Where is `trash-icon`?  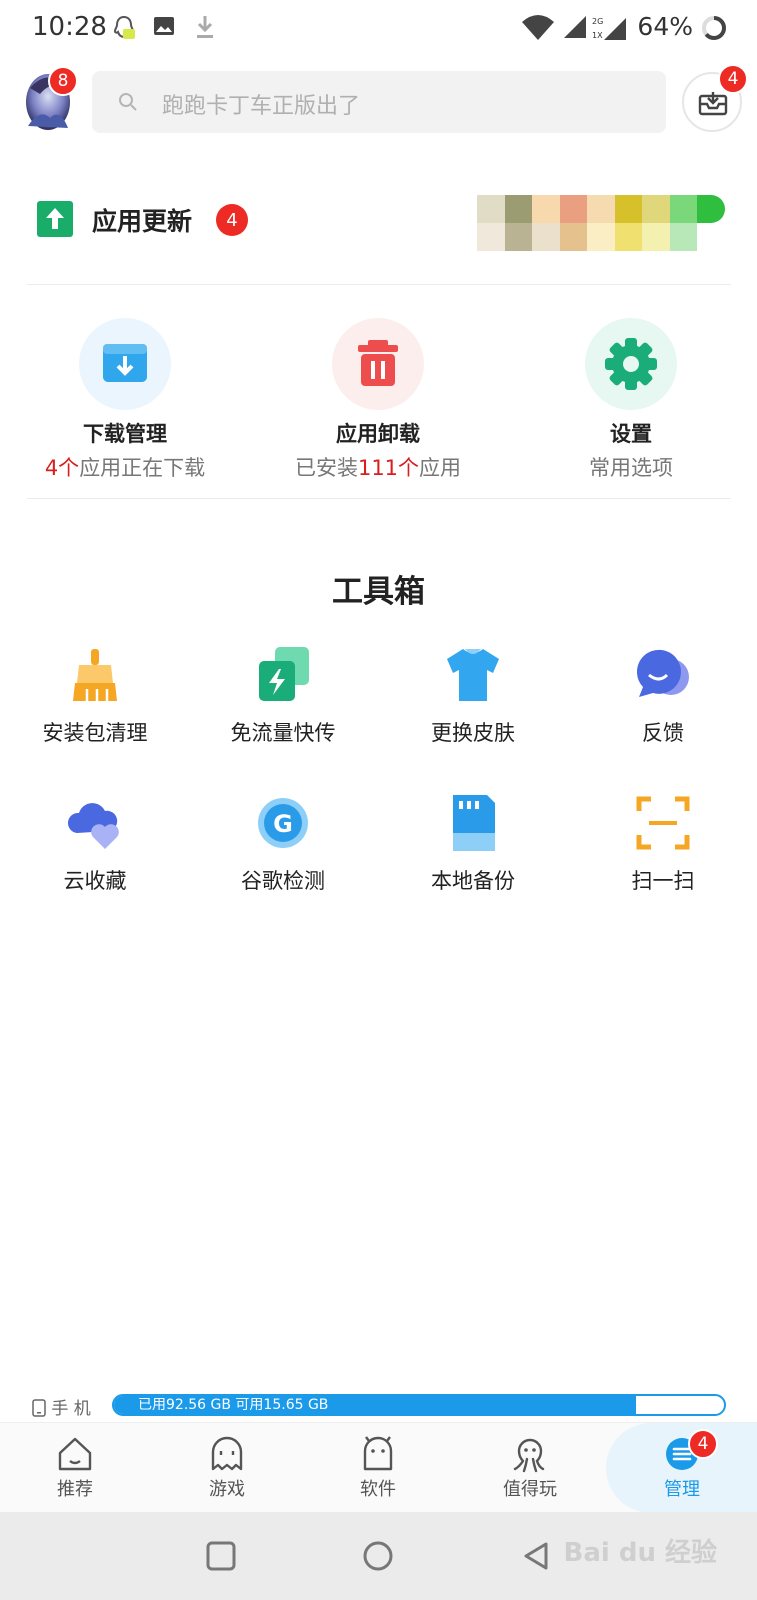
trash-icon is located at coordinates (378, 364).